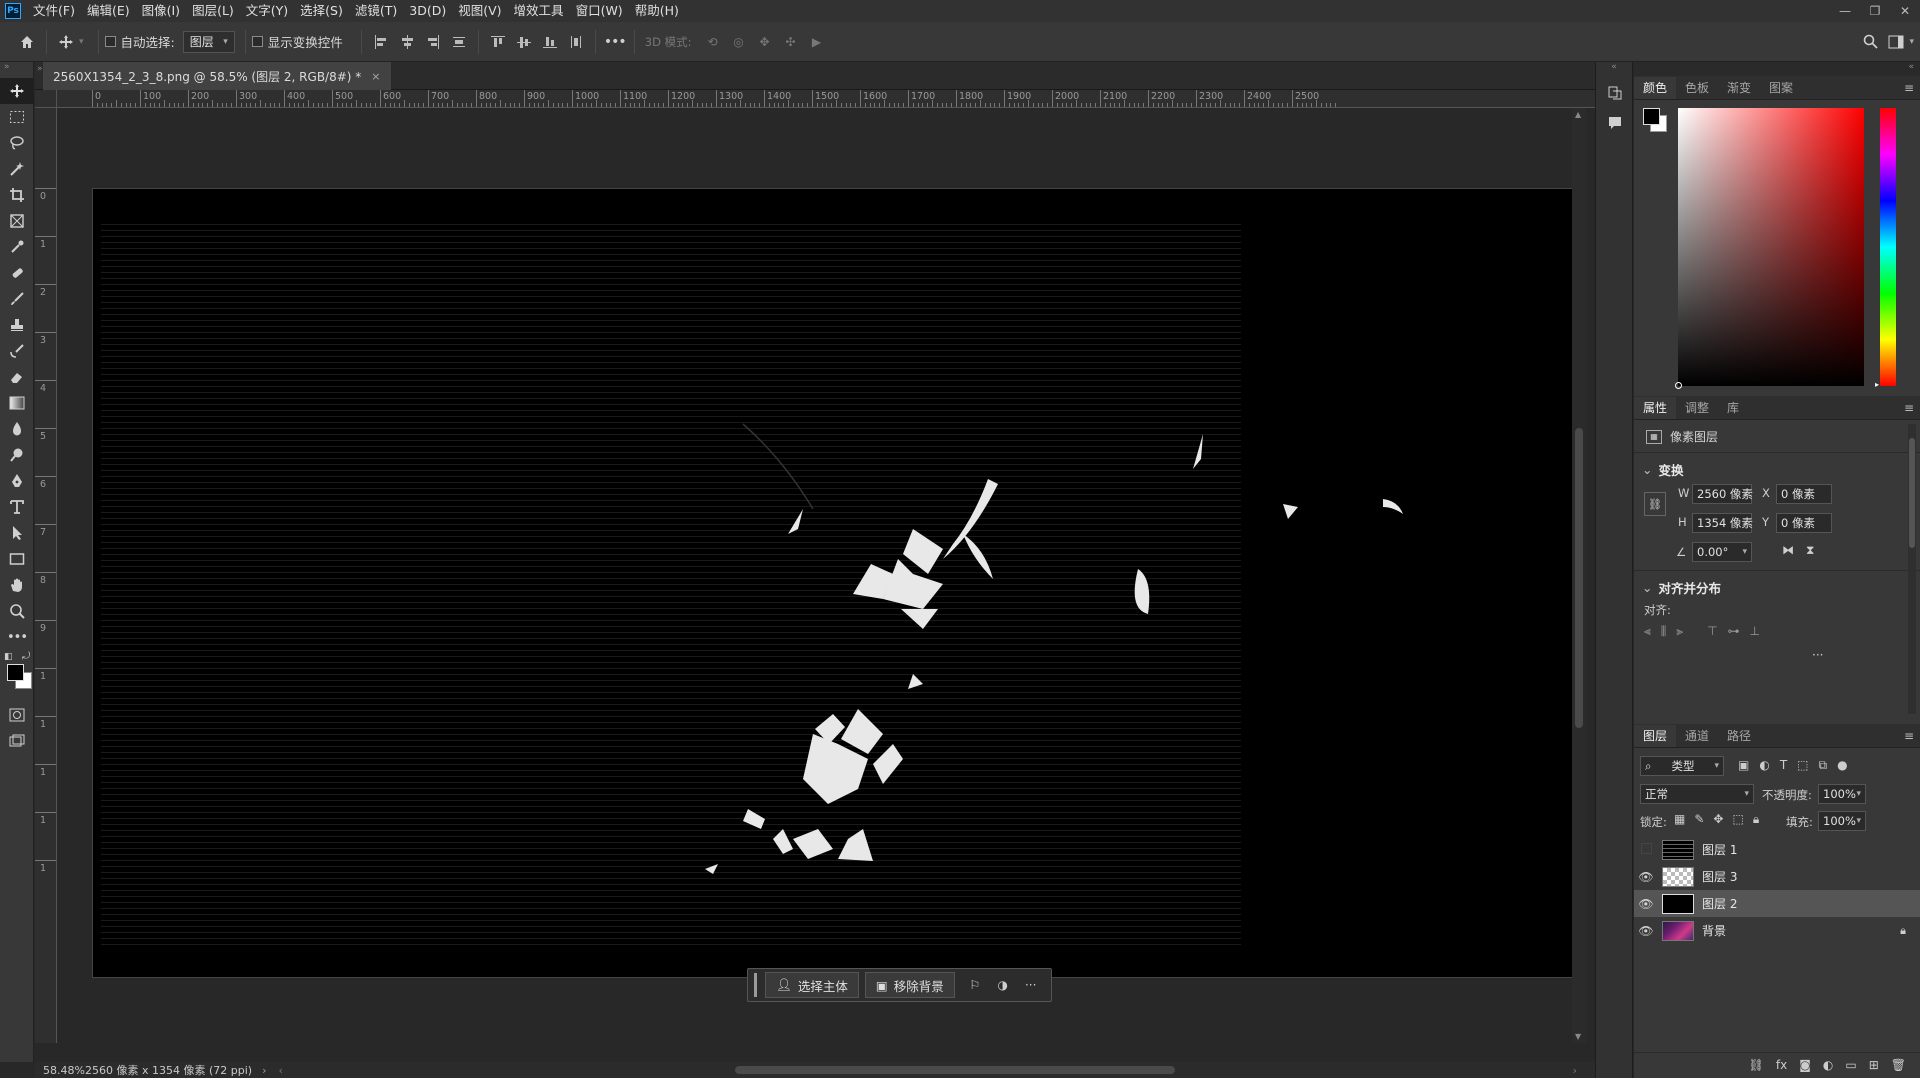 This screenshot has height=1078, width=1920. What do you see at coordinates (1714, 930) in the screenshot?
I see `layer-name: 背景` at bounding box center [1714, 930].